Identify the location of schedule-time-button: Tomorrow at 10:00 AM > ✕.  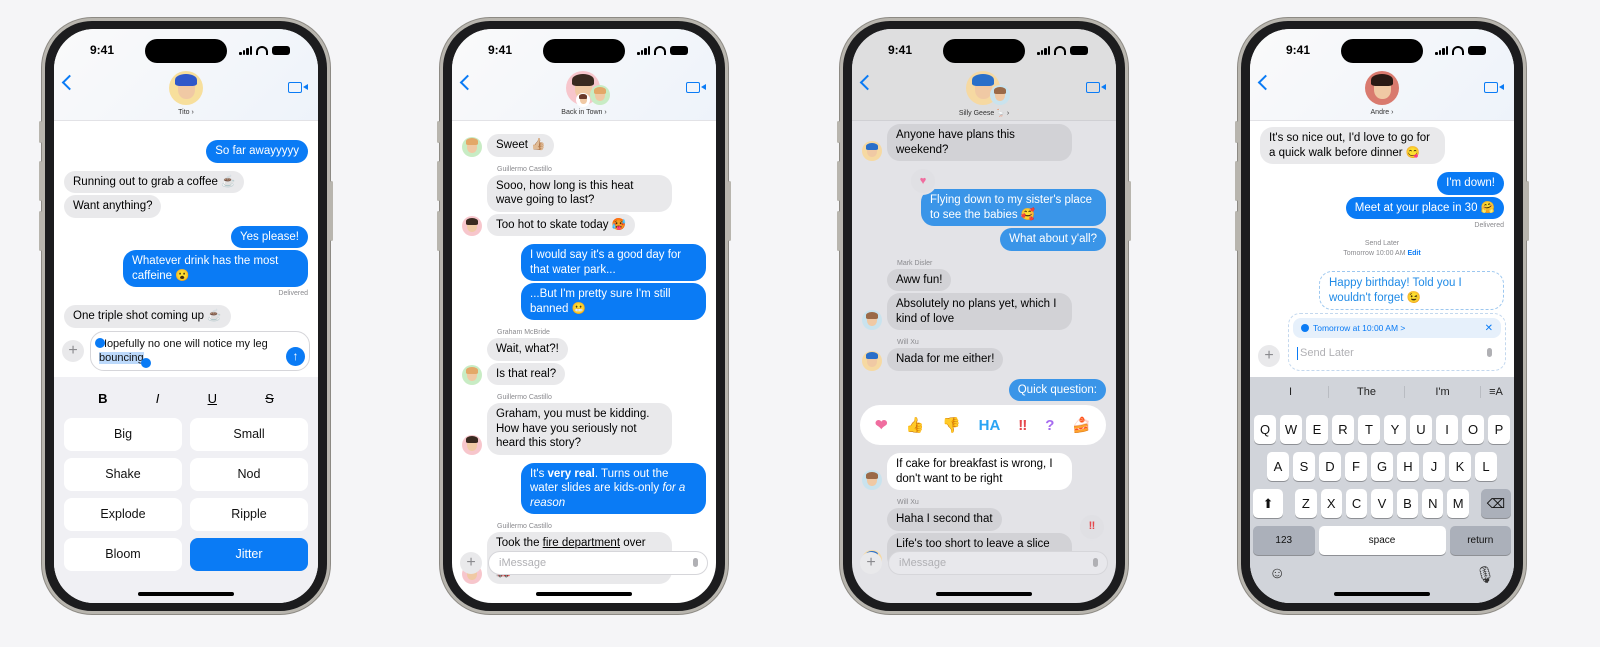
(1397, 328).